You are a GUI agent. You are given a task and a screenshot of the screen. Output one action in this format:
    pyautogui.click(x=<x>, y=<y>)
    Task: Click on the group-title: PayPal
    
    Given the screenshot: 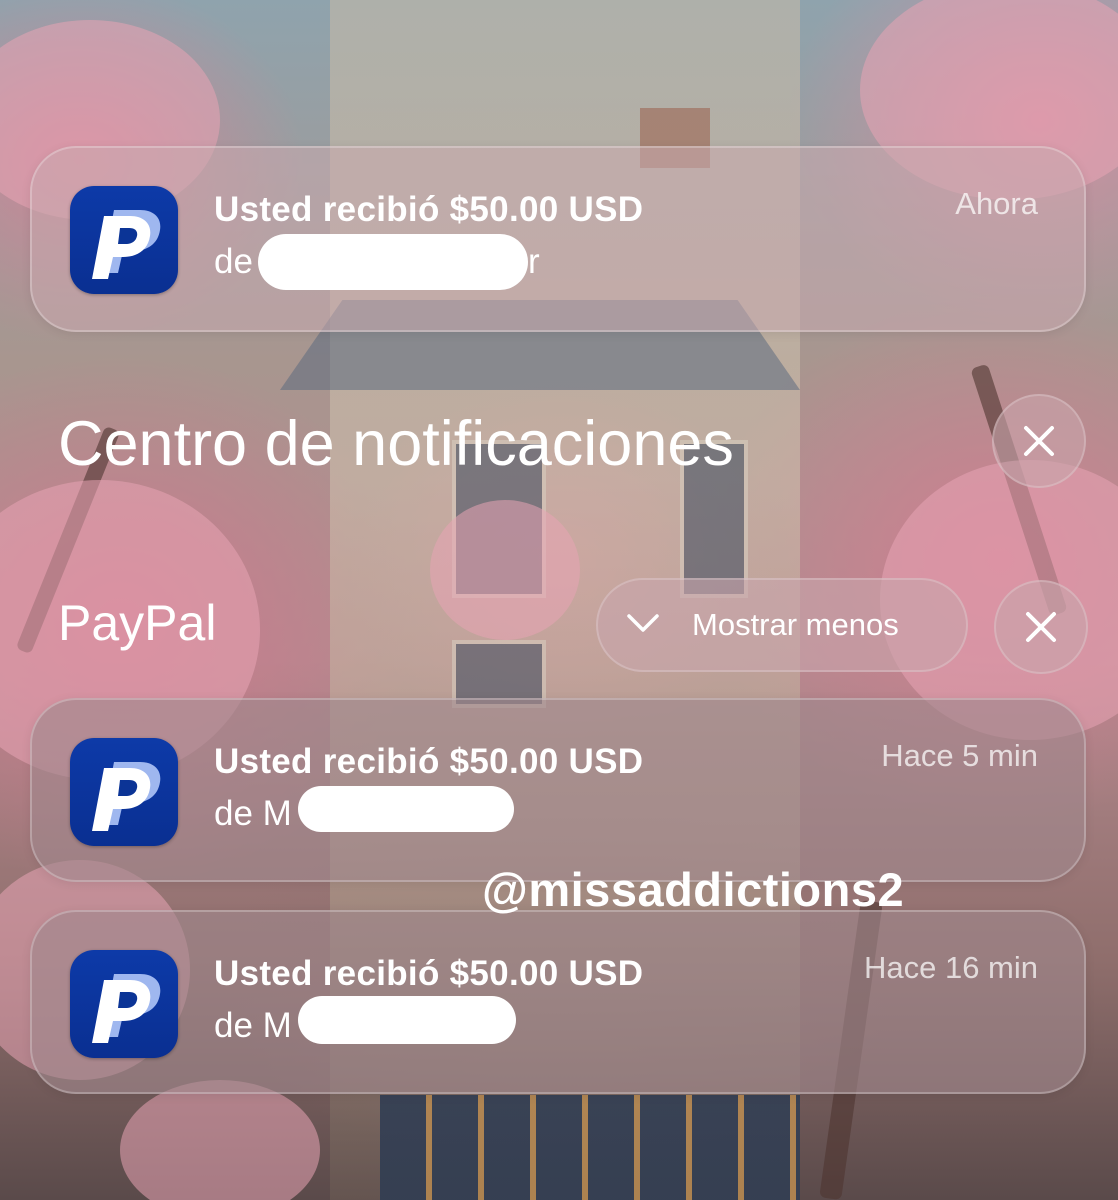 What is the action you would take?
    pyautogui.click(x=137, y=623)
    